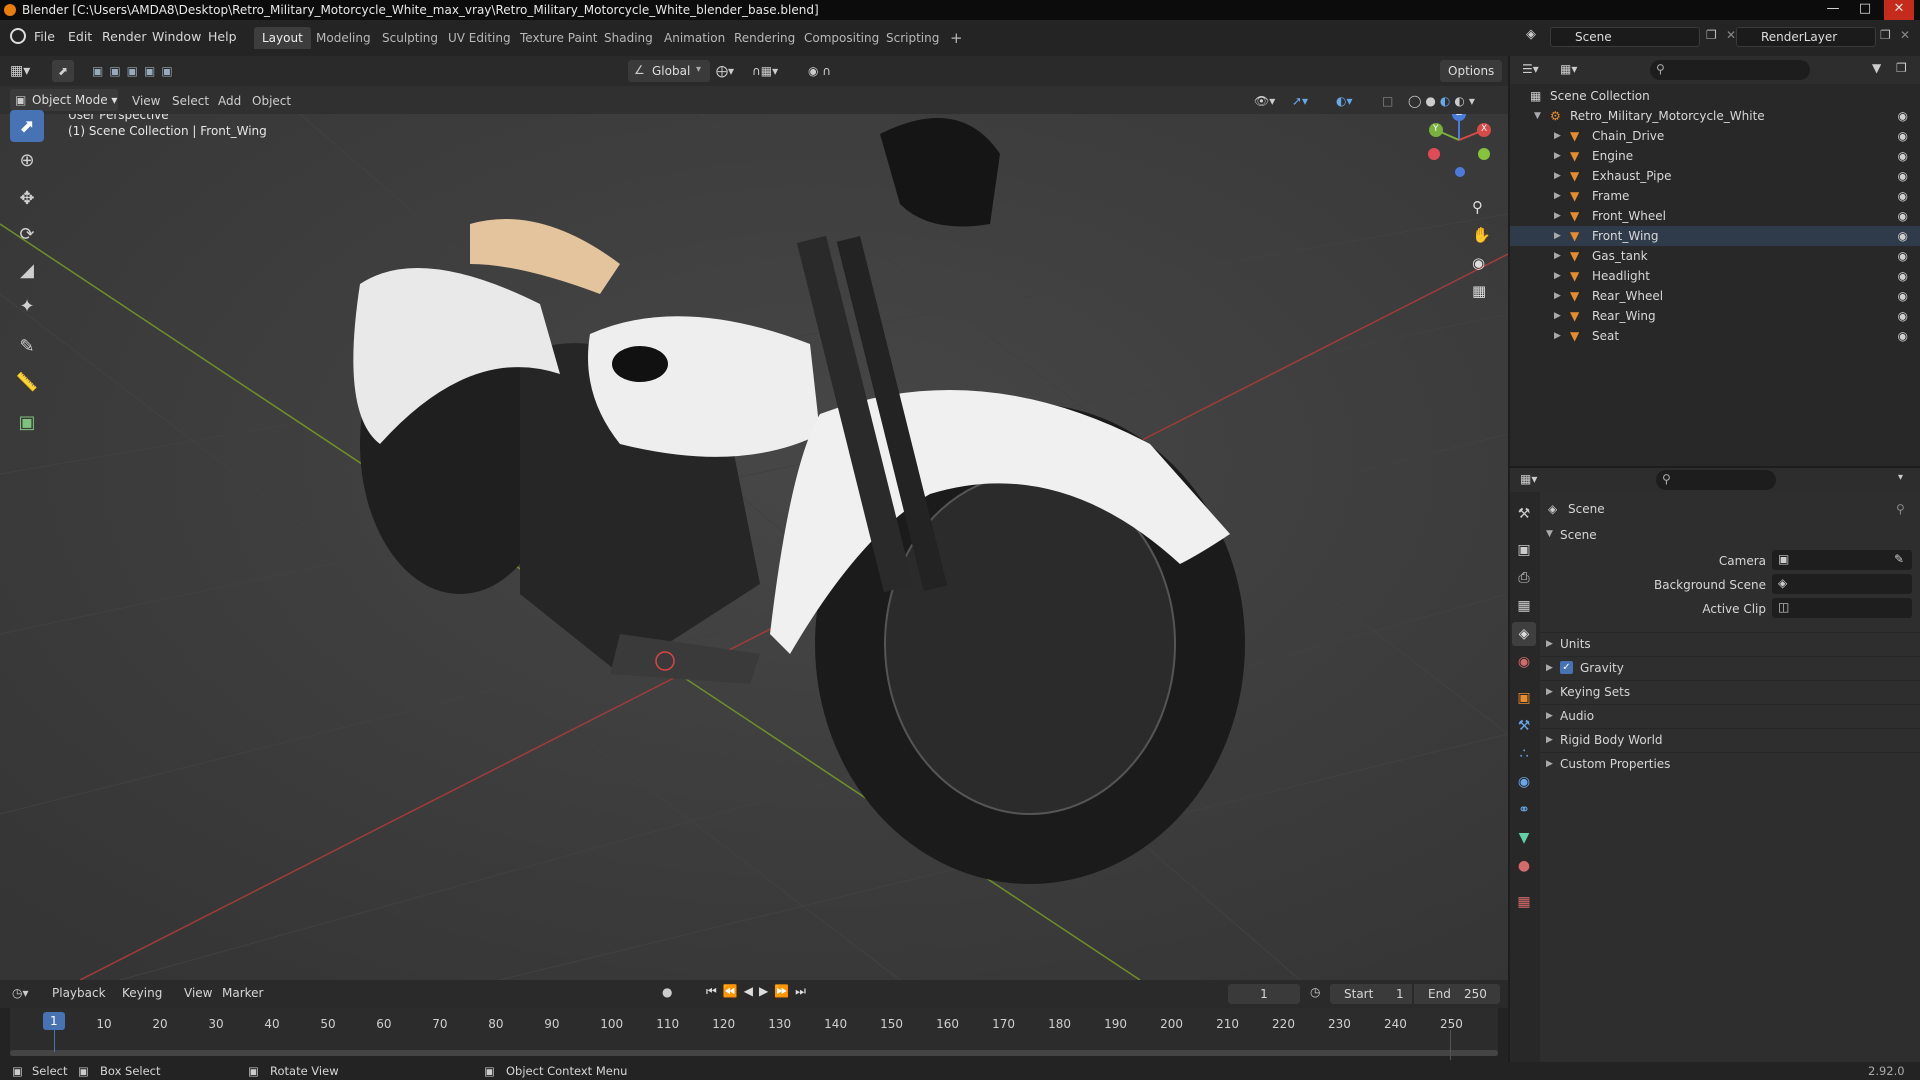 The width and height of the screenshot is (1920, 1080). Describe the element at coordinates (1524, 782) in the screenshot. I see `physics-tab-icon: ◉` at that location.